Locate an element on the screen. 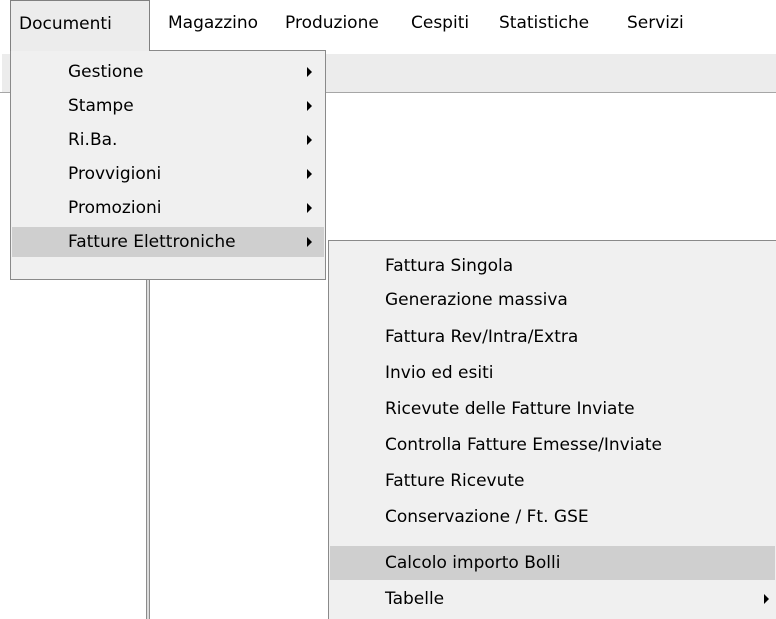  menu-servizi-label: Servizi is located at coordinates (655, 23).